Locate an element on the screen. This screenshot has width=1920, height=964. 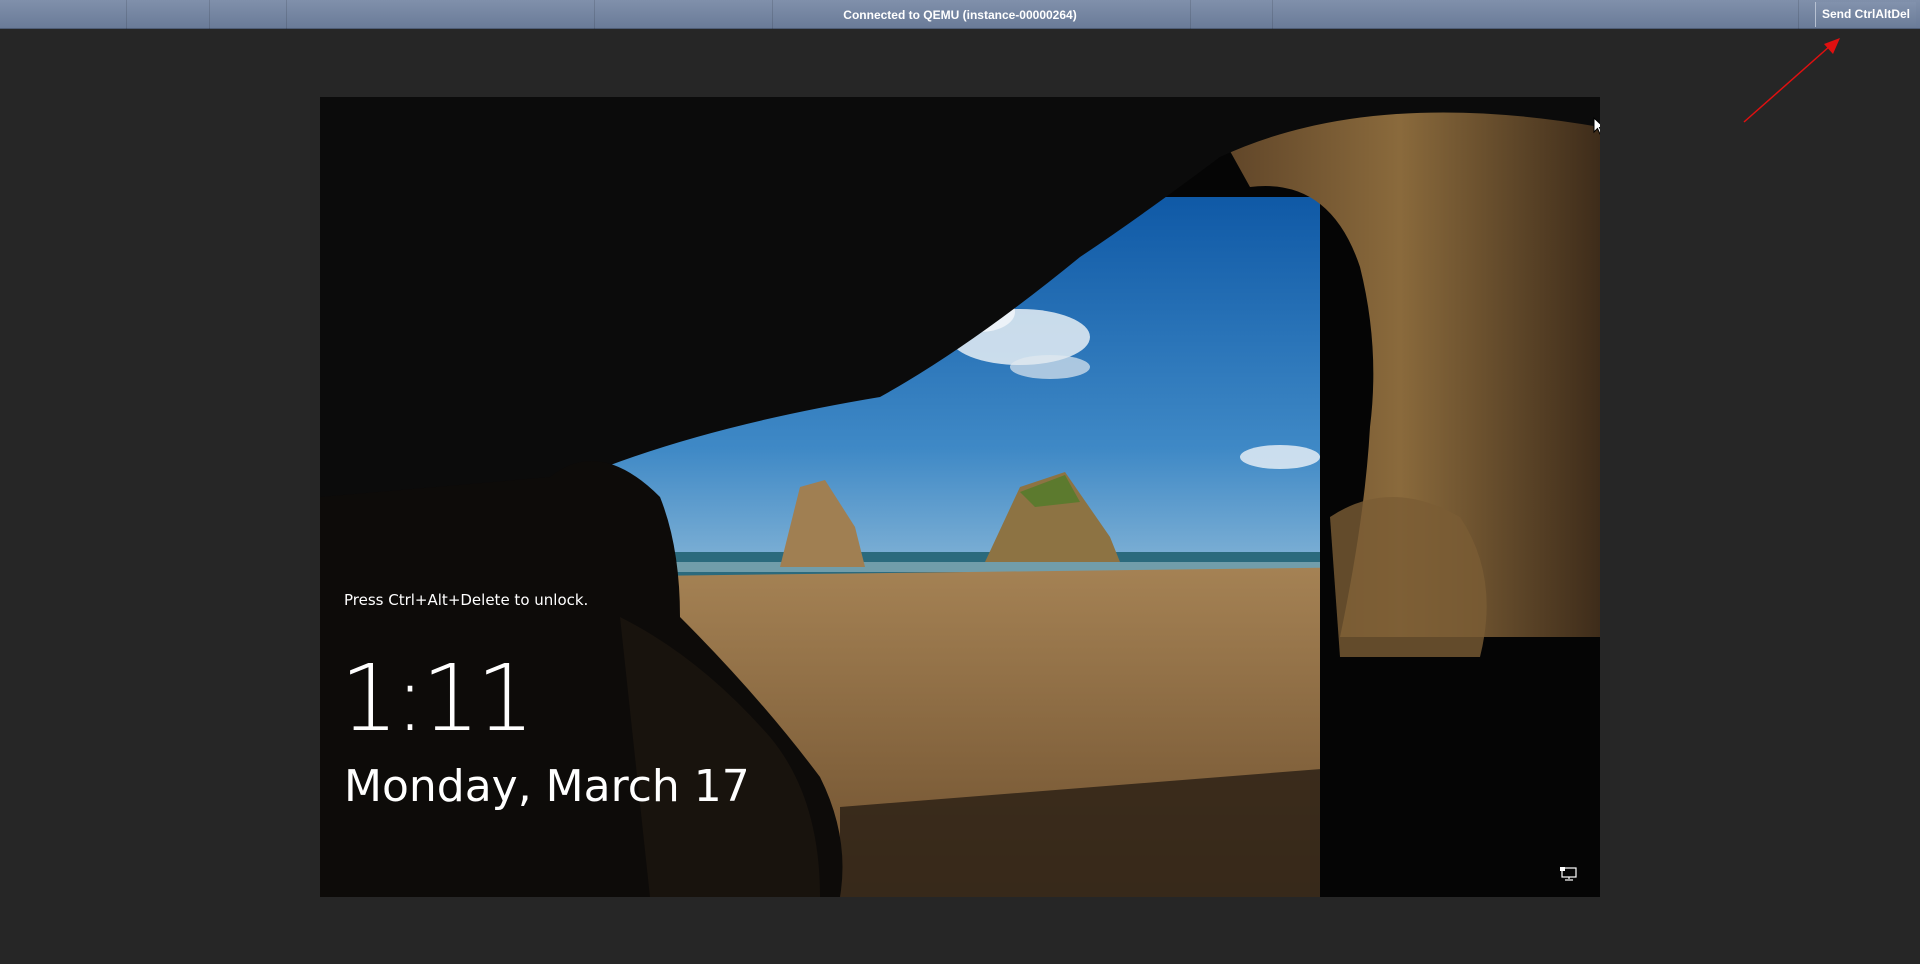
connection-status: Connected to QEMU (instance-00000264) is located at coordinates (960, 15).